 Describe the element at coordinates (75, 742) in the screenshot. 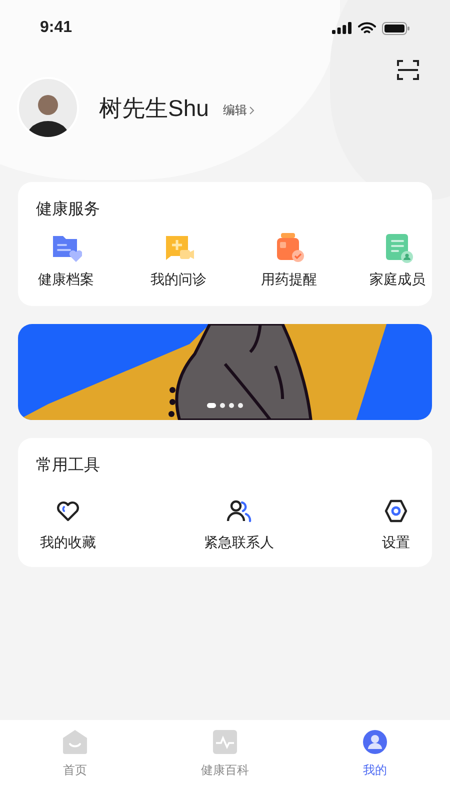

I see `home-icon` at that location.